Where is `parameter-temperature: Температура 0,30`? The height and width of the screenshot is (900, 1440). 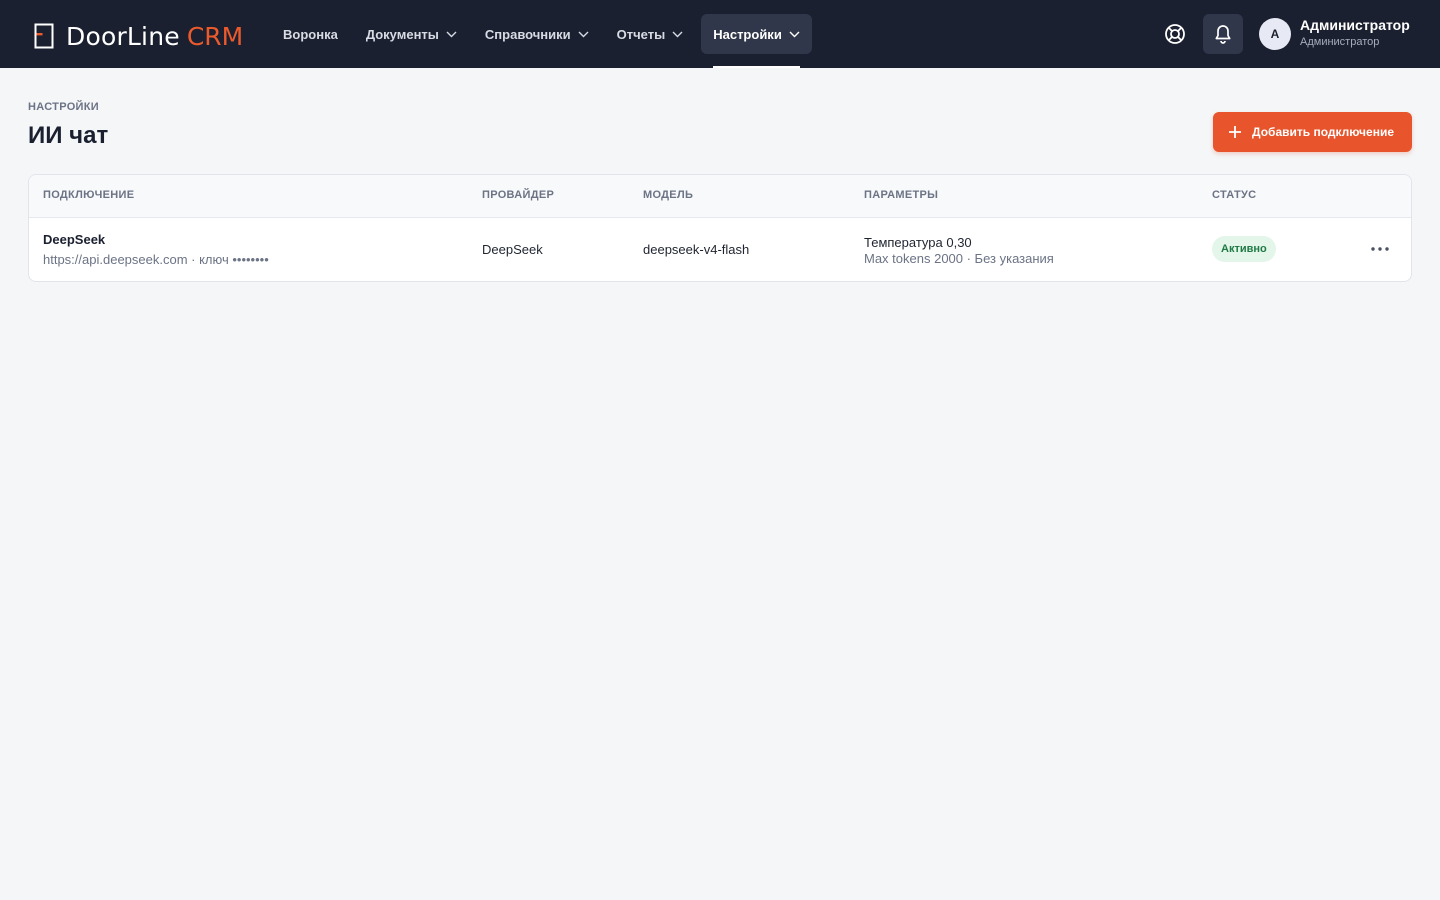
parameter-temperature: Температура 0,30 is located at coordinates (918, 242).